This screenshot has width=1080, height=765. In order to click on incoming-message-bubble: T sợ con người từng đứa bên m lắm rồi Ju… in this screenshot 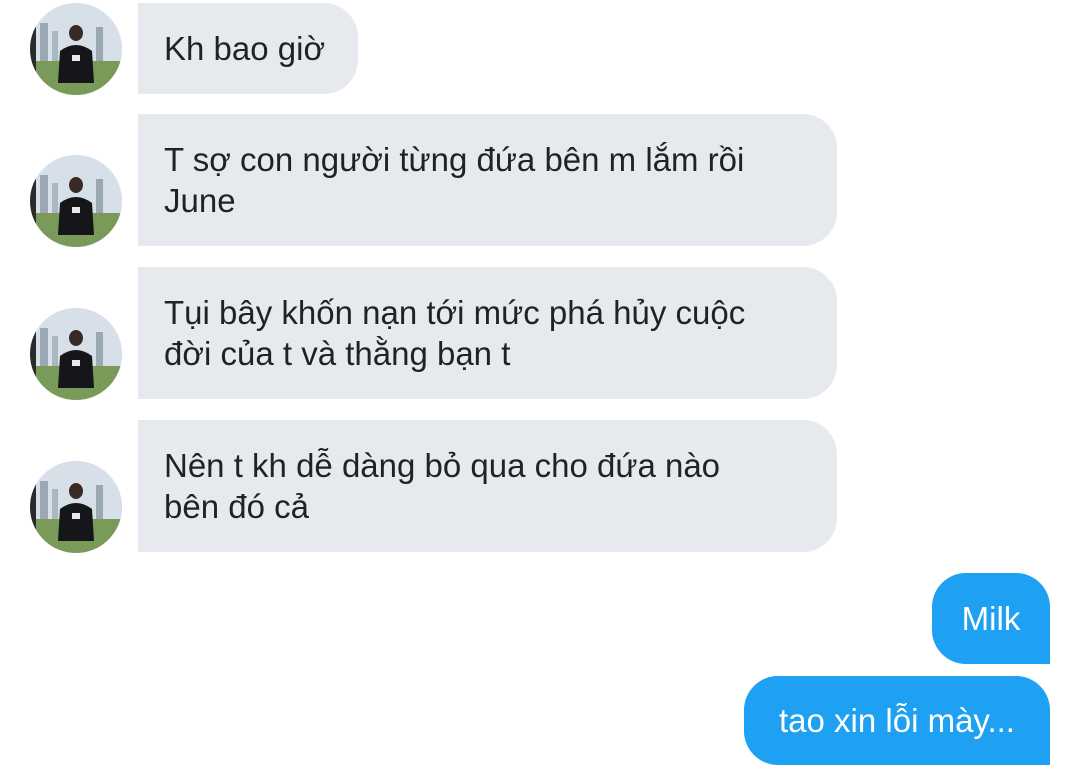, I will do `click(487, 180)`.